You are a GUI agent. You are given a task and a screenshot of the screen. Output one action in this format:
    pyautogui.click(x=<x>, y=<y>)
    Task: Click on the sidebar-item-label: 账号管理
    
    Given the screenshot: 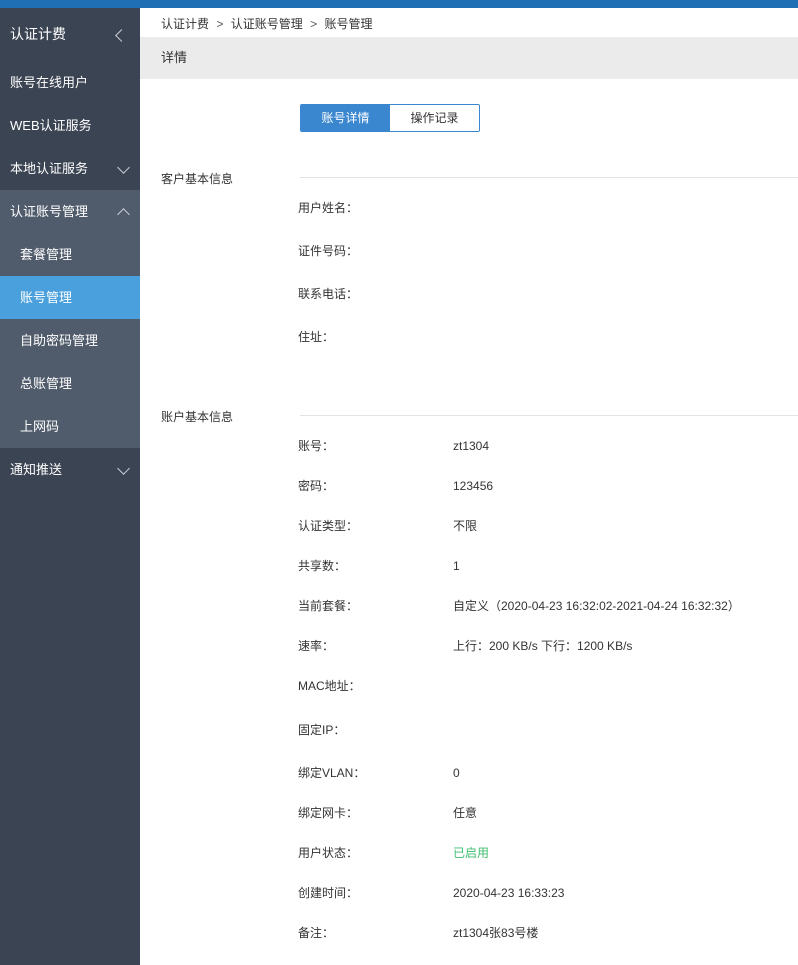 What is the action you would take?
    pyautogui.click(x=46, y=297)
    